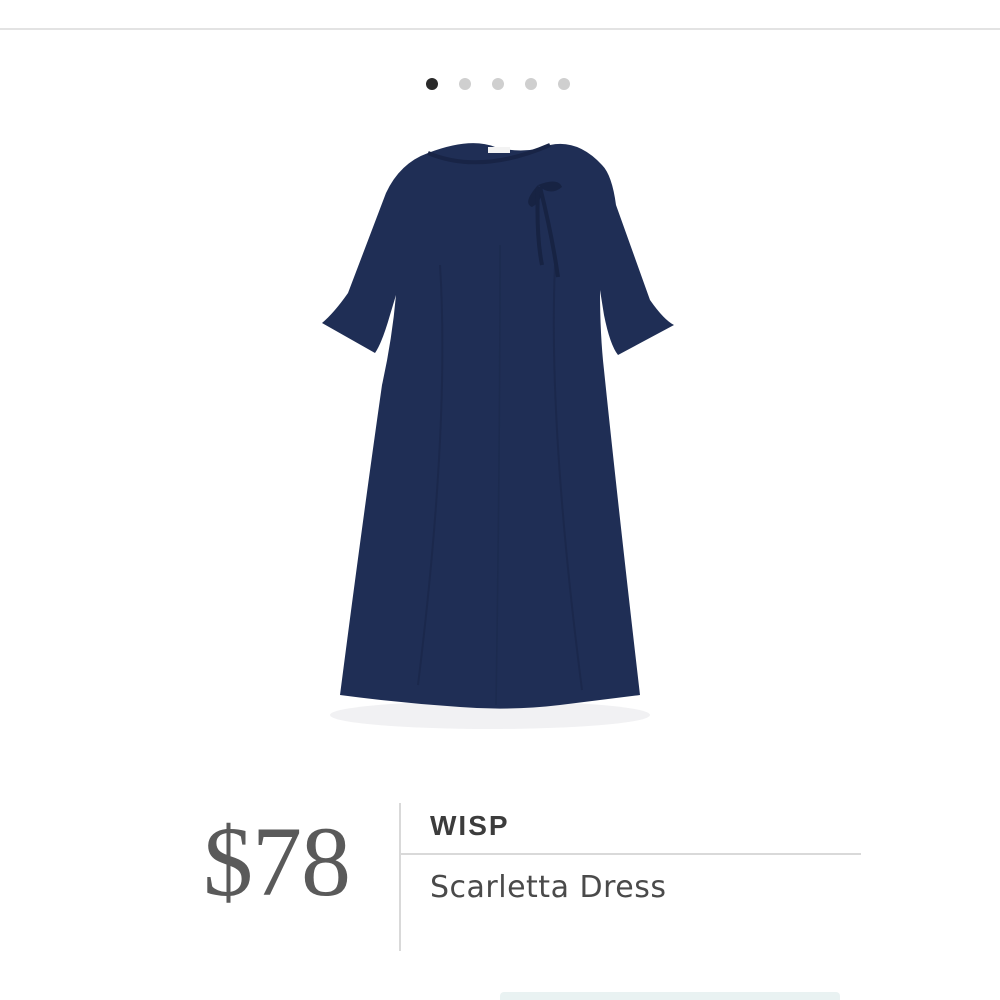  I want to click on vertical-divider, so click(400, 877).